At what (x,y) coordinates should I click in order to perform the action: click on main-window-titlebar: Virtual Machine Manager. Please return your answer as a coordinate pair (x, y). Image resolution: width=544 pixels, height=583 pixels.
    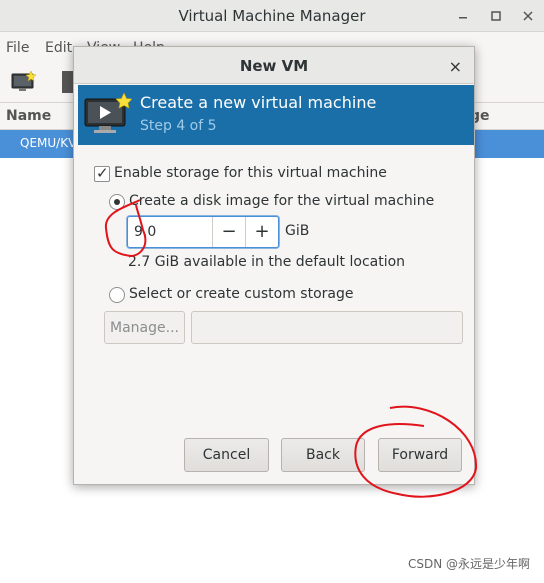
    Looking at the image, I should click on (272, 16).